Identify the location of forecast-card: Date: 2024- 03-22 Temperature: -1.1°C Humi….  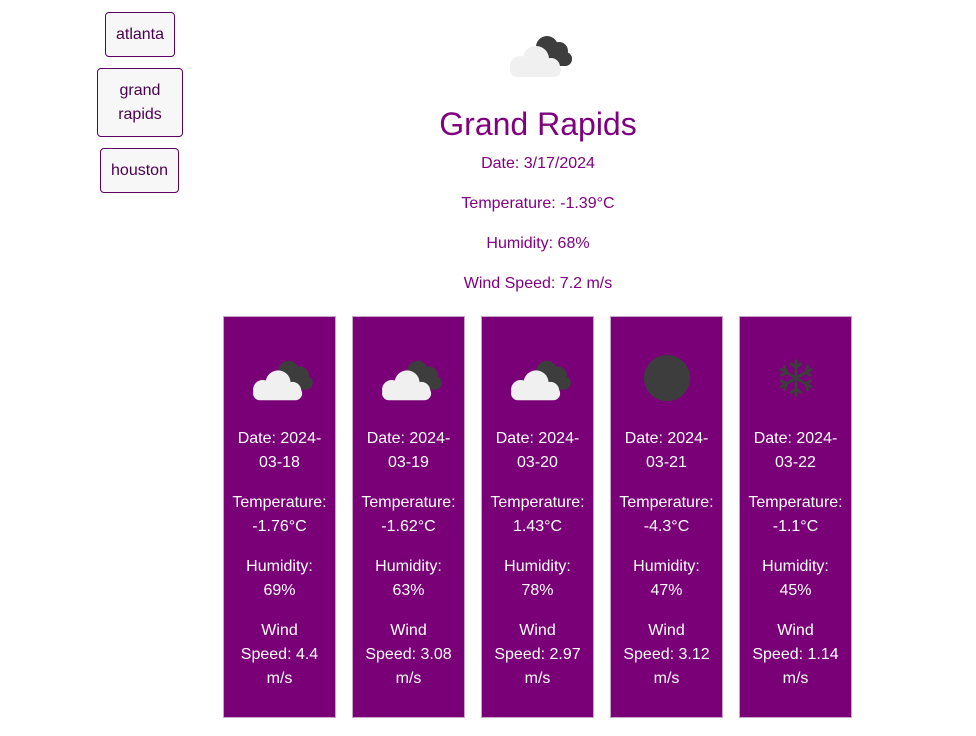
(795, 517).